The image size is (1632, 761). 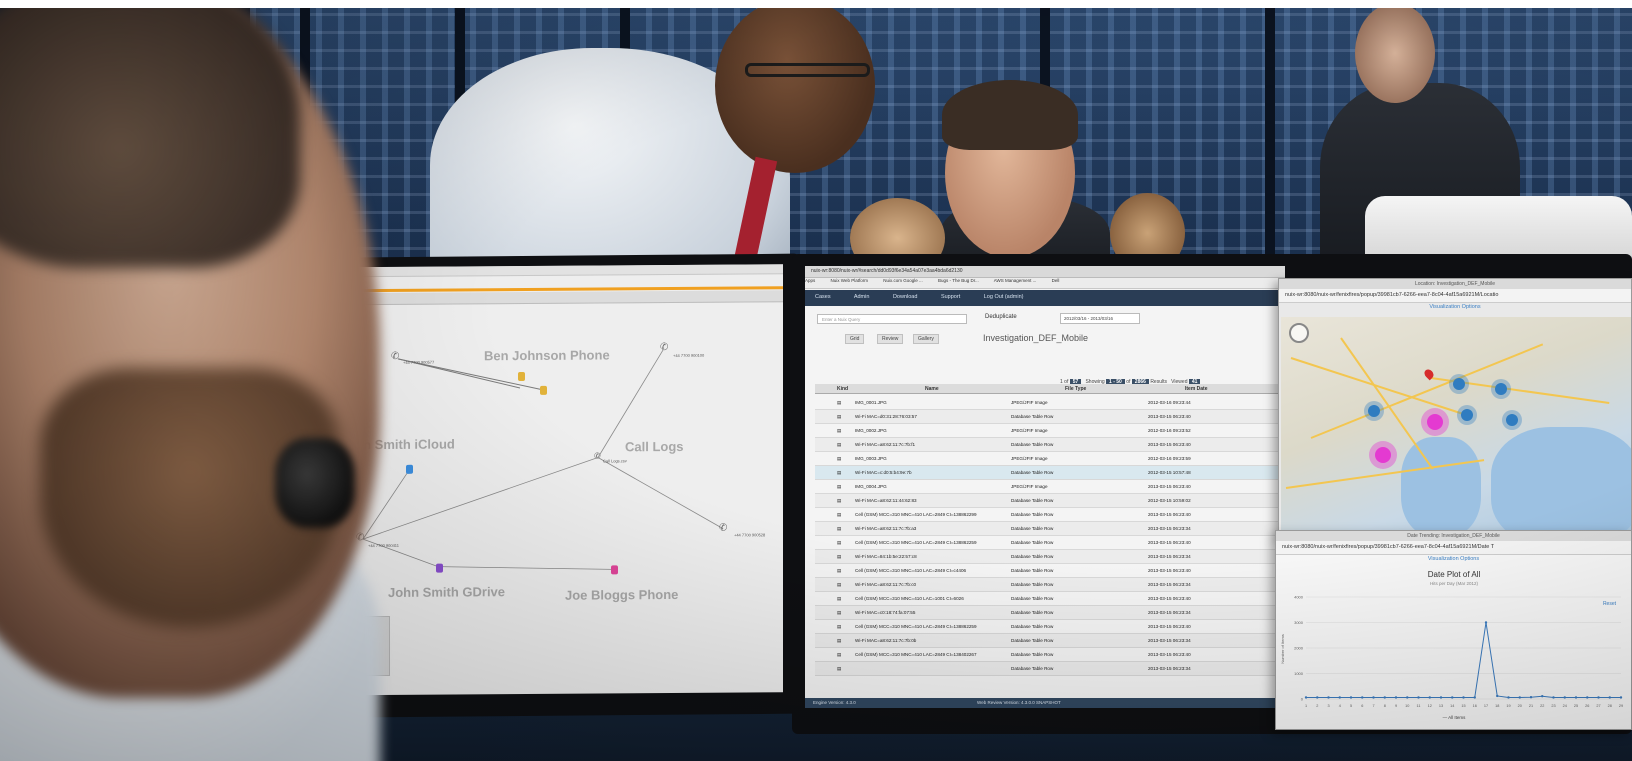 I want to click on call-log-icon: ✆, so click(x=597, y=455).